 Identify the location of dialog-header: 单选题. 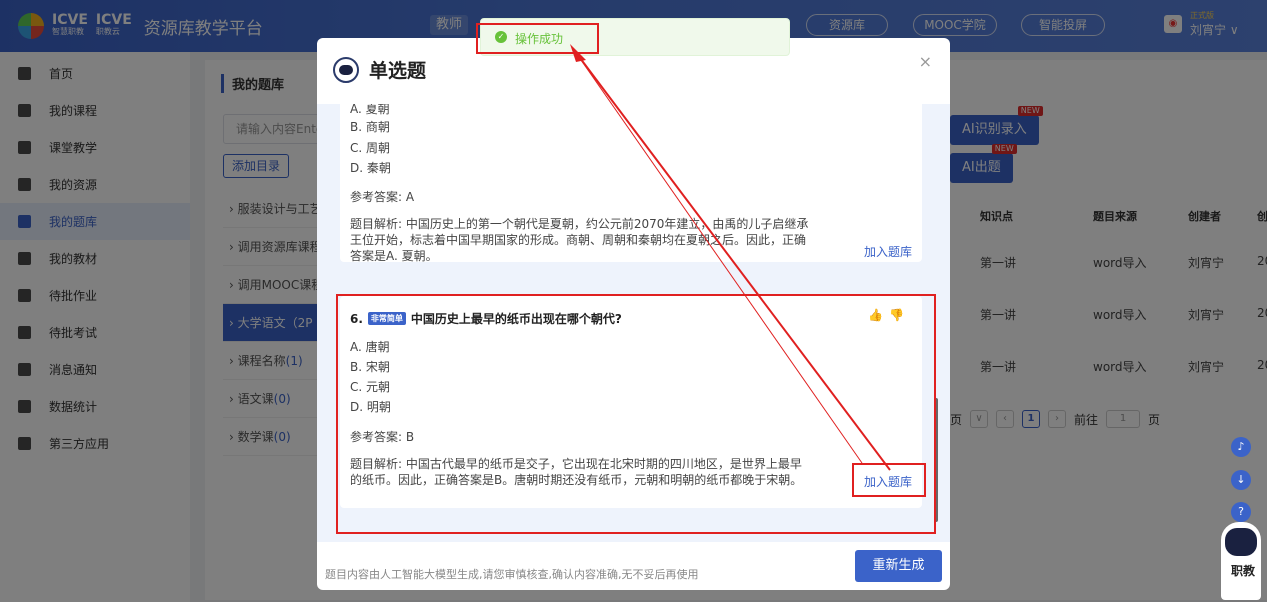
(379, 69).